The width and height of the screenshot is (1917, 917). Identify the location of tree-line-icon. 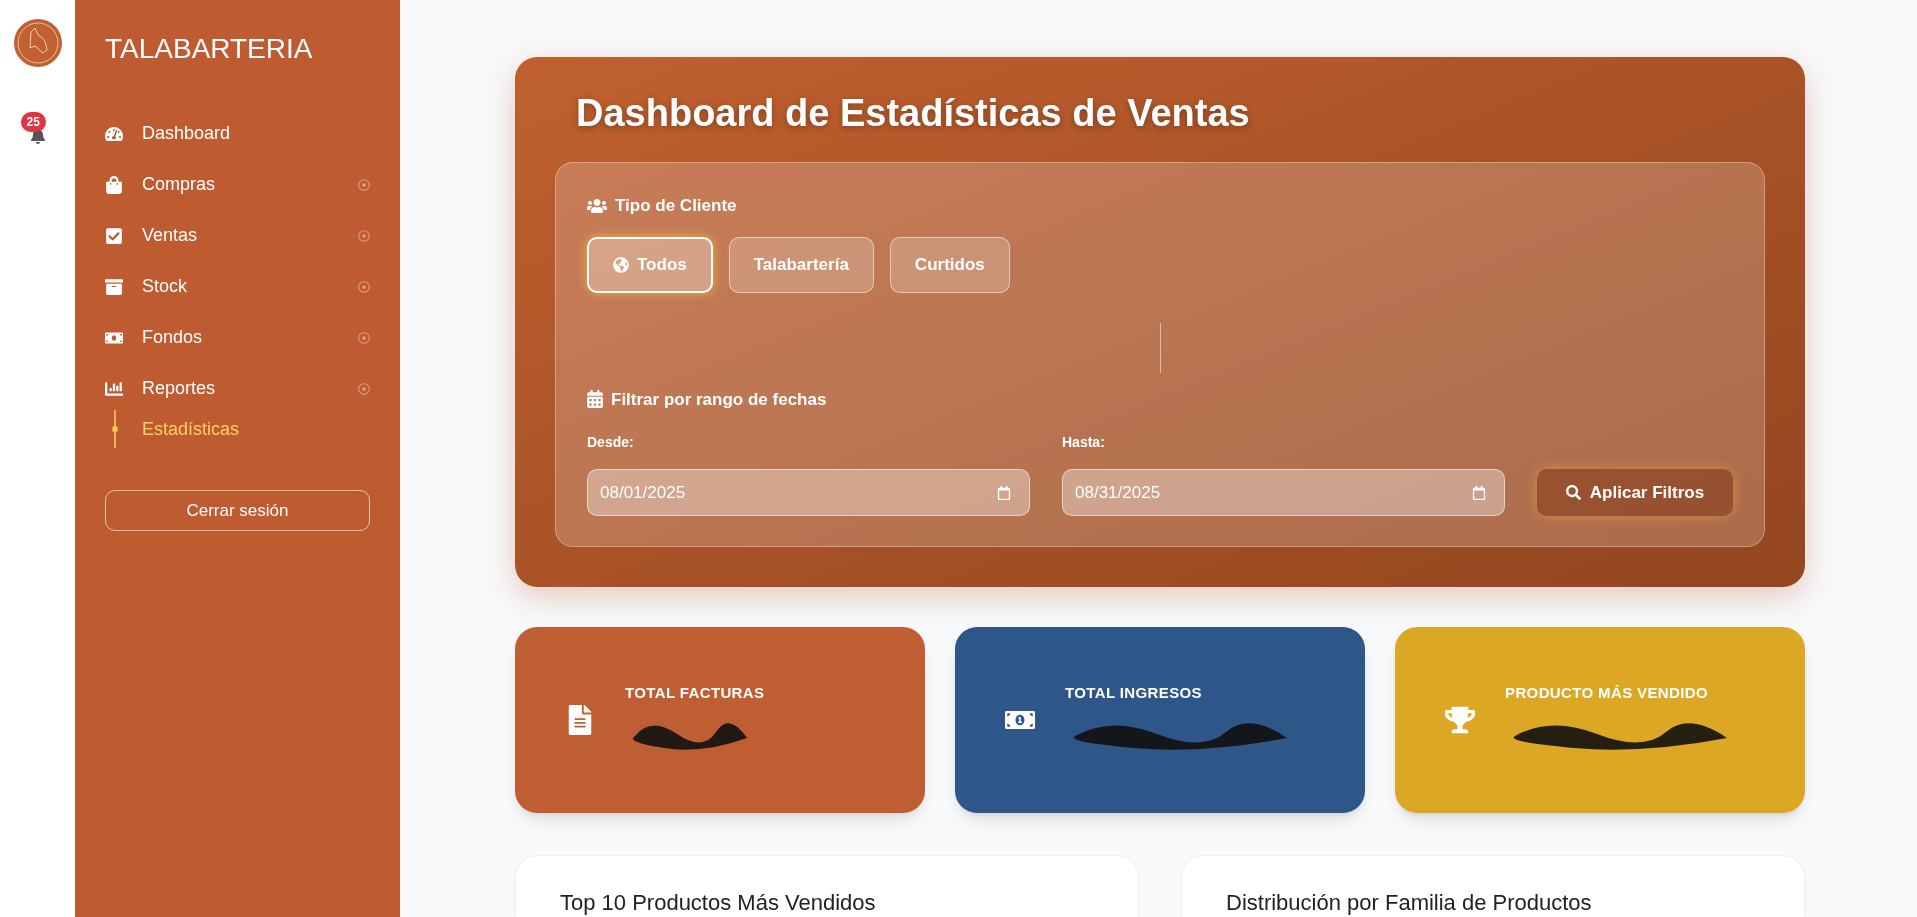
(115, 429).